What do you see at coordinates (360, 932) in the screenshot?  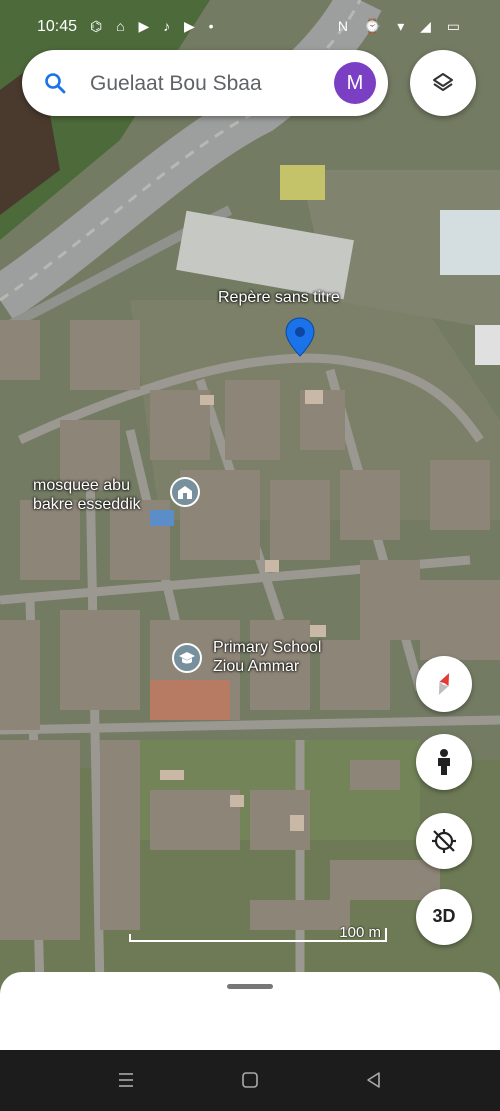 I see `scale-label: 100 m` at bounding box center [360, 932].